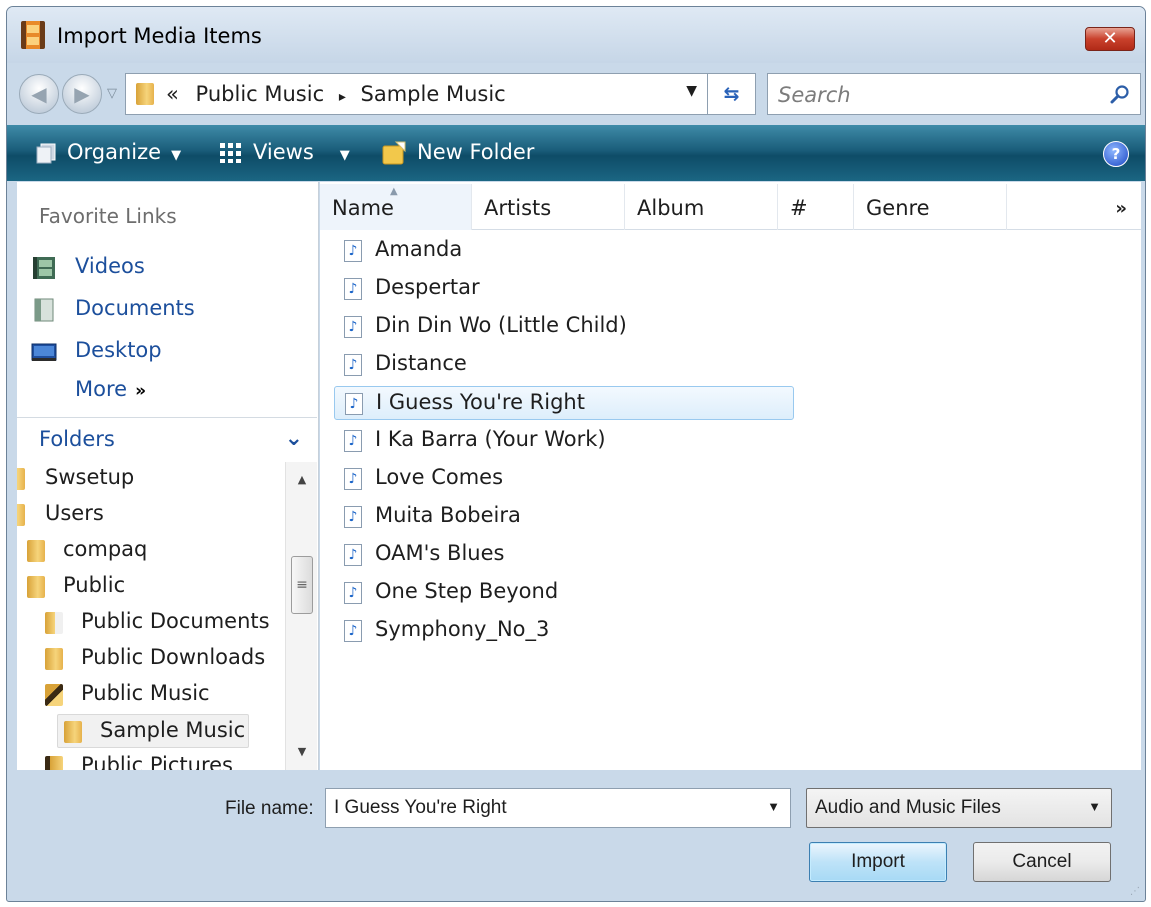  I want to click on favorite-links-header: Favorite Links, so click(108, 216).